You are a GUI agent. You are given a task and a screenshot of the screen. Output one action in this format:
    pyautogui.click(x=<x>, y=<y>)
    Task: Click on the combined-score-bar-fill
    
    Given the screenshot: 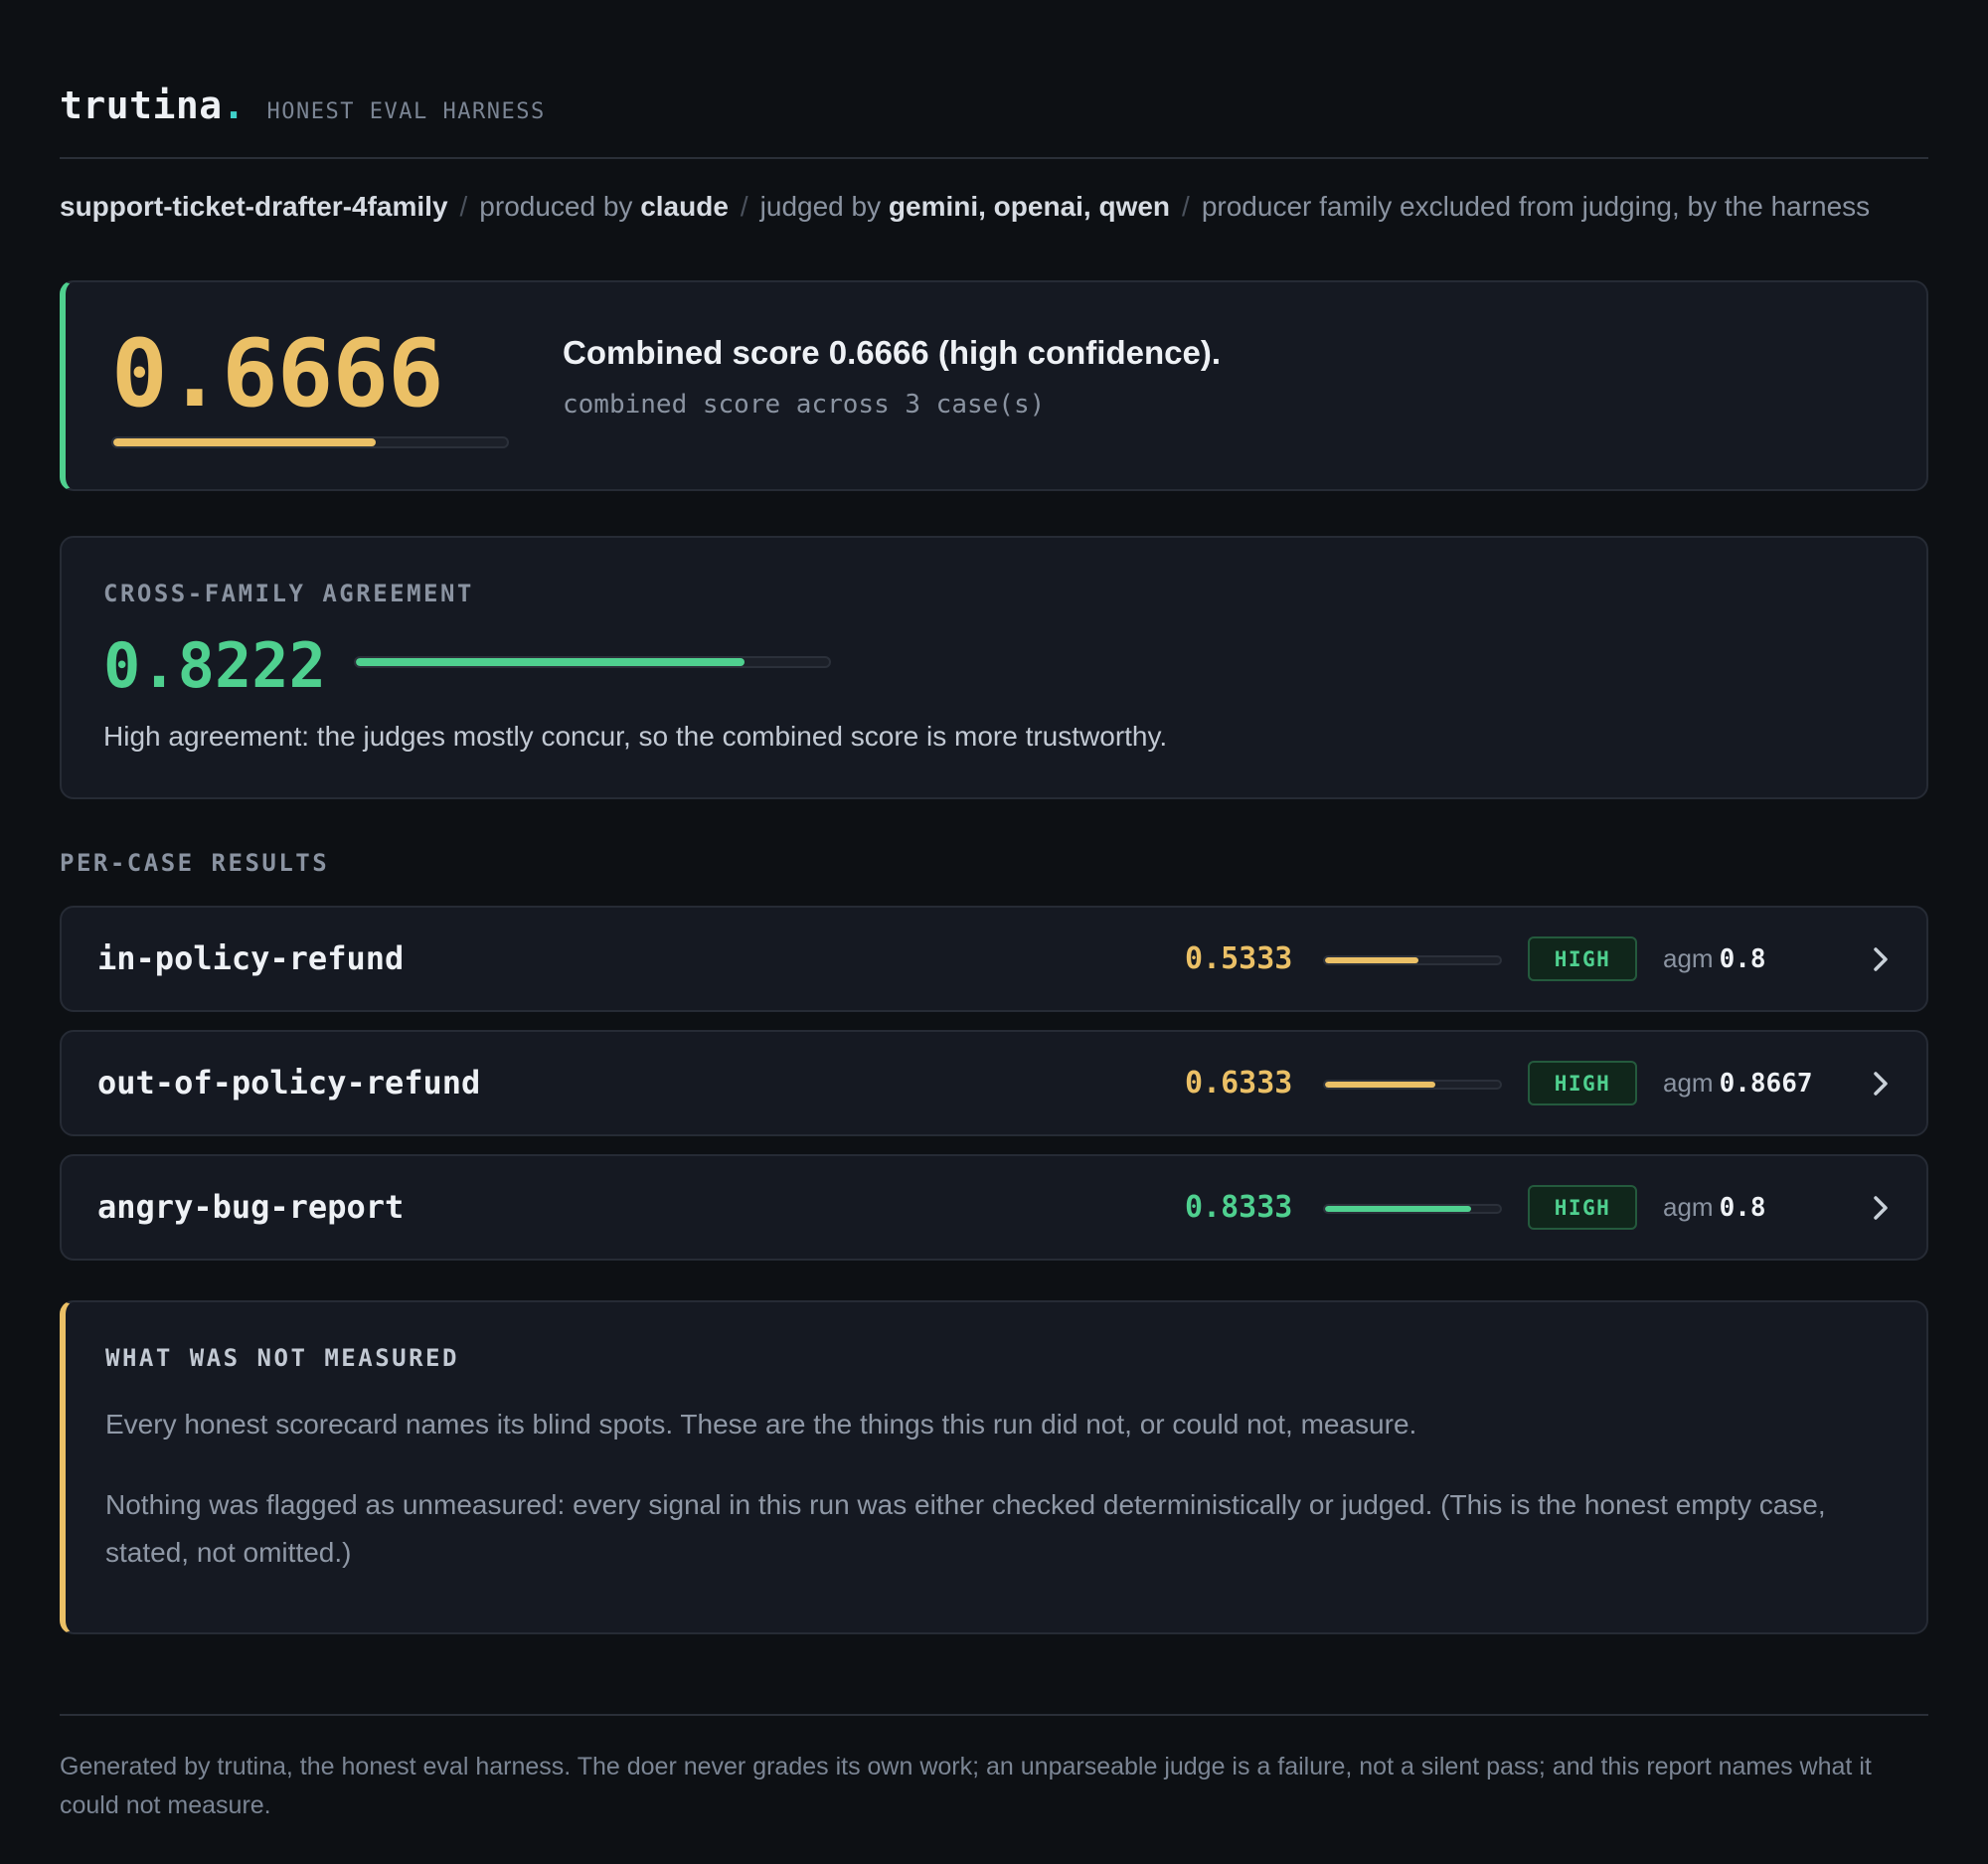 What is the action you would take?
    pyautogui.click(x=244, y=442)
    